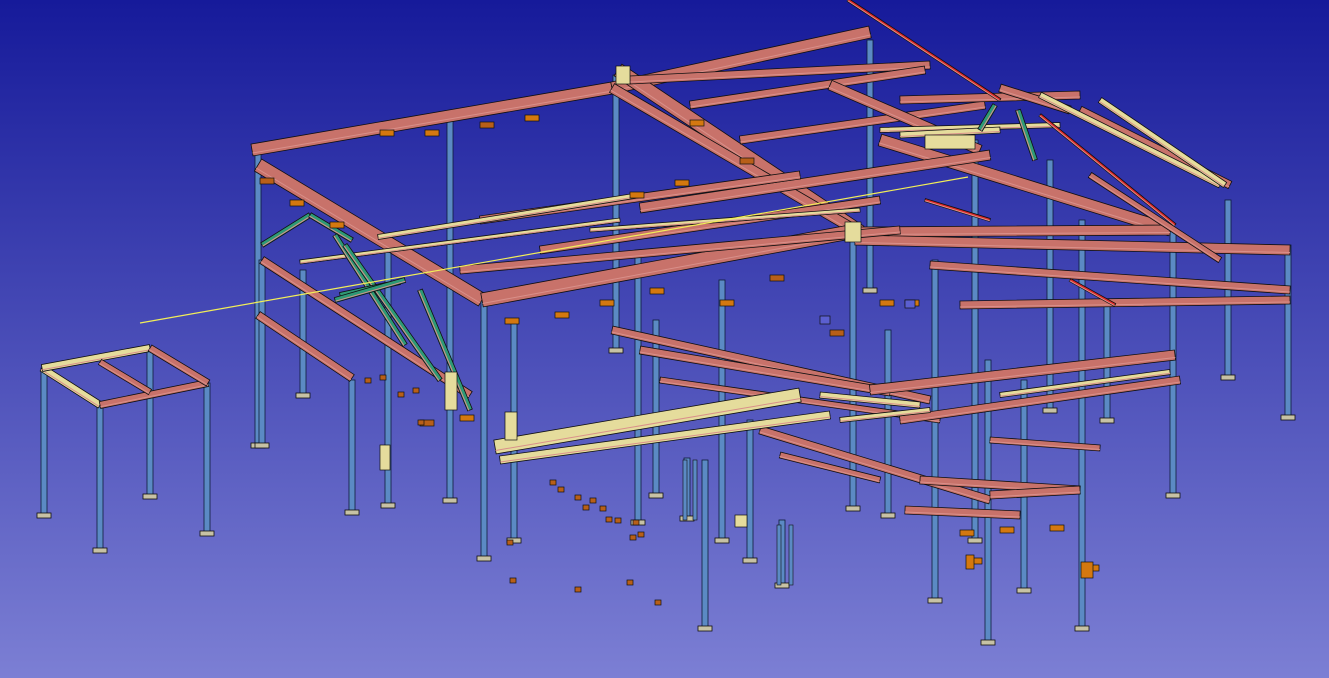 The image size is (1329, 678). What do you see at coordinates (1015, 231) in the screenshot?
I see `beam` at bounding box center [1015, 231].